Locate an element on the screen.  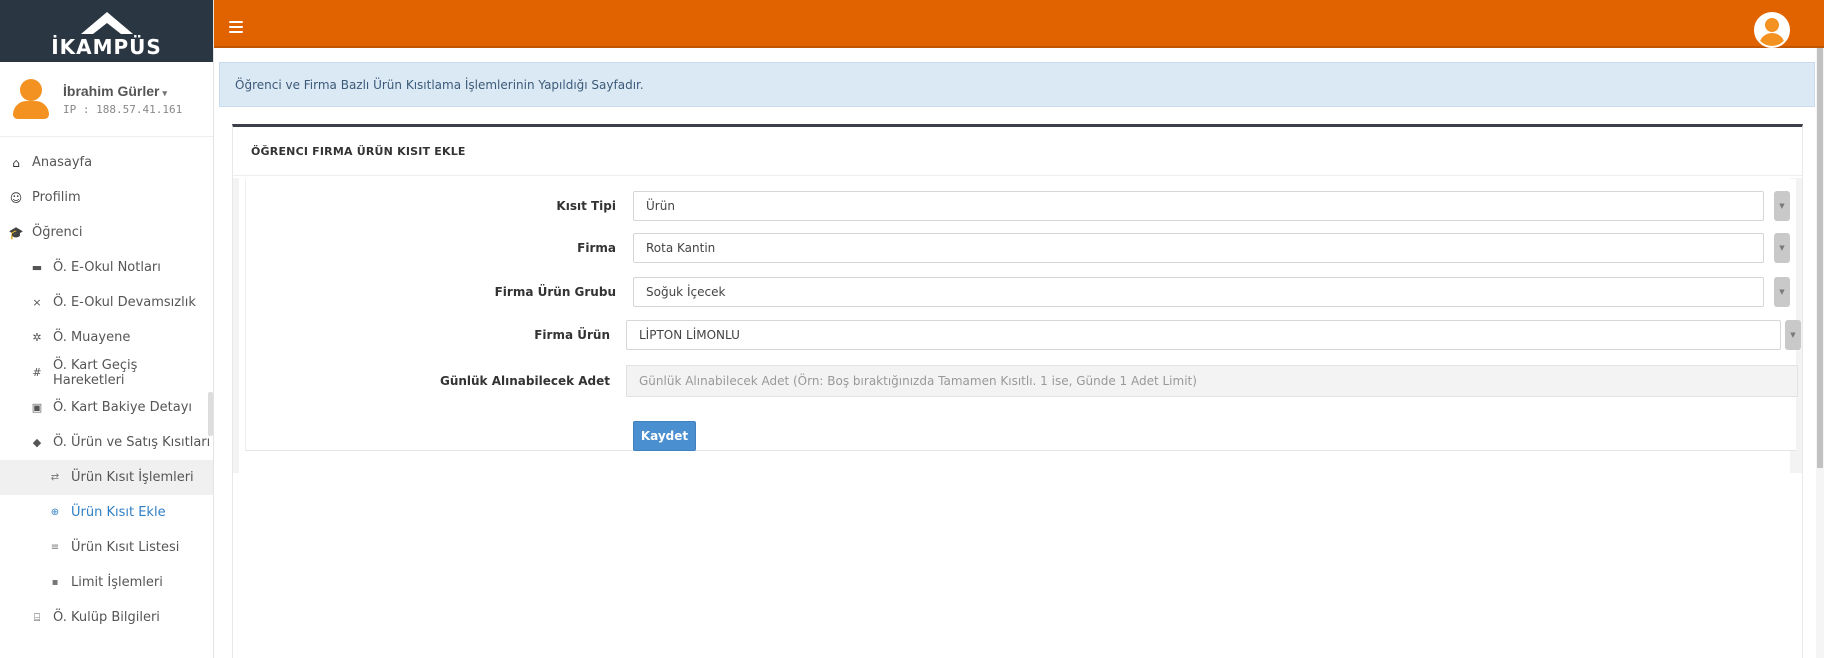
pills-icon: ✲ is located at coordinates (37, 337).